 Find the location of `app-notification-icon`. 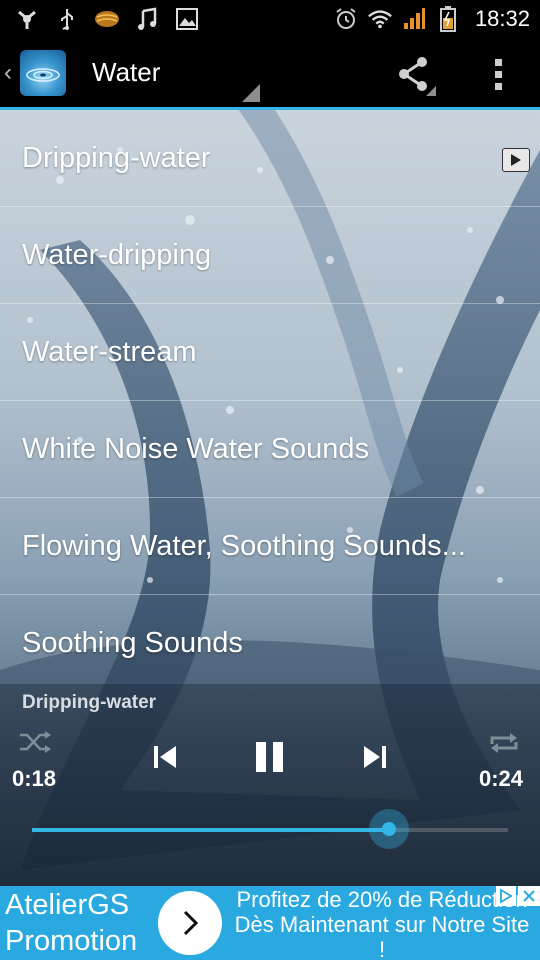

app-notification-icon is located at coordinates (107, 19).